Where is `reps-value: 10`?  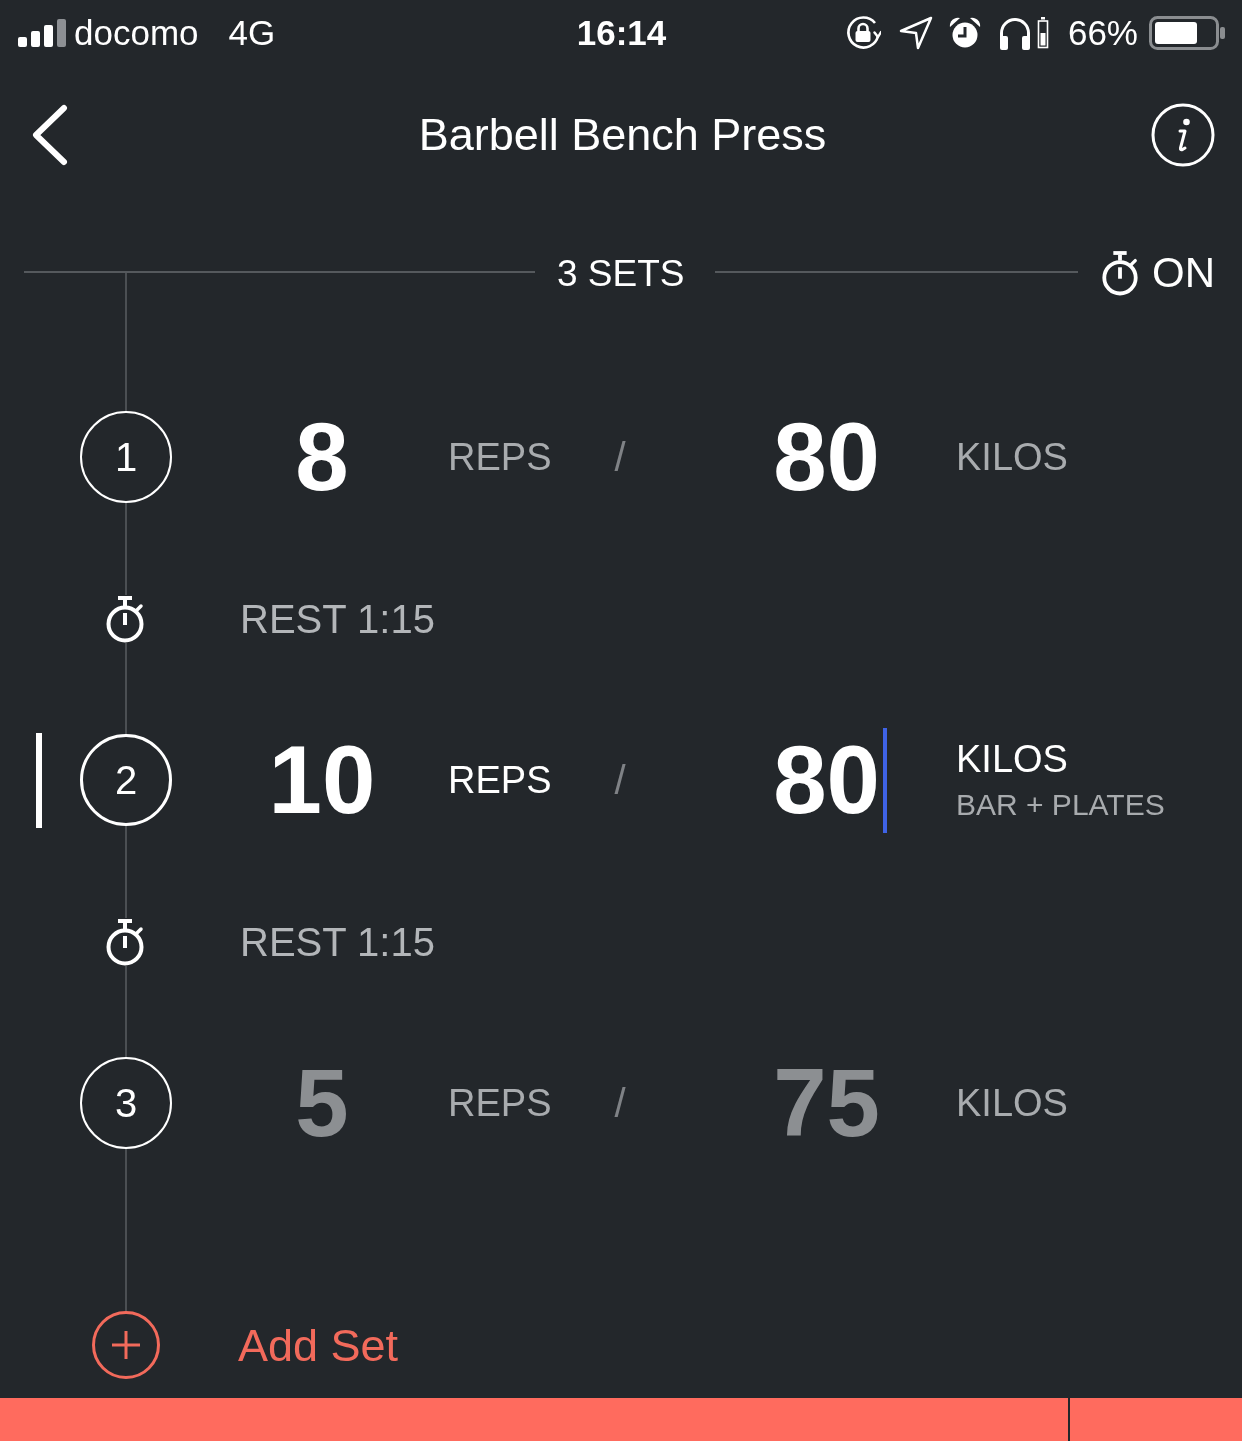
reps-value: 10 is located at coordinates (322, 780).